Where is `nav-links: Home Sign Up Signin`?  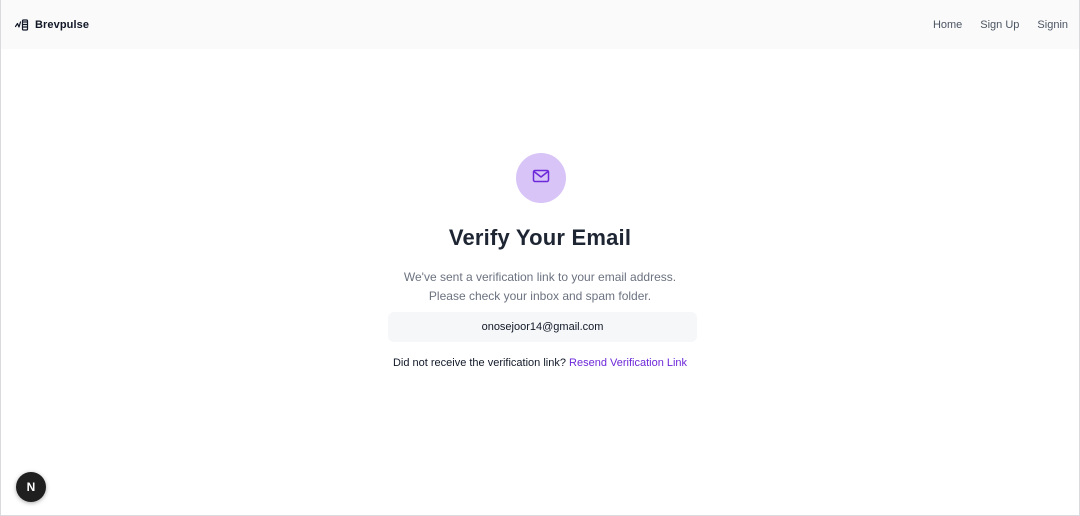 nav-links: Home Sign Up Signin is located at coordinates (1000, 25).